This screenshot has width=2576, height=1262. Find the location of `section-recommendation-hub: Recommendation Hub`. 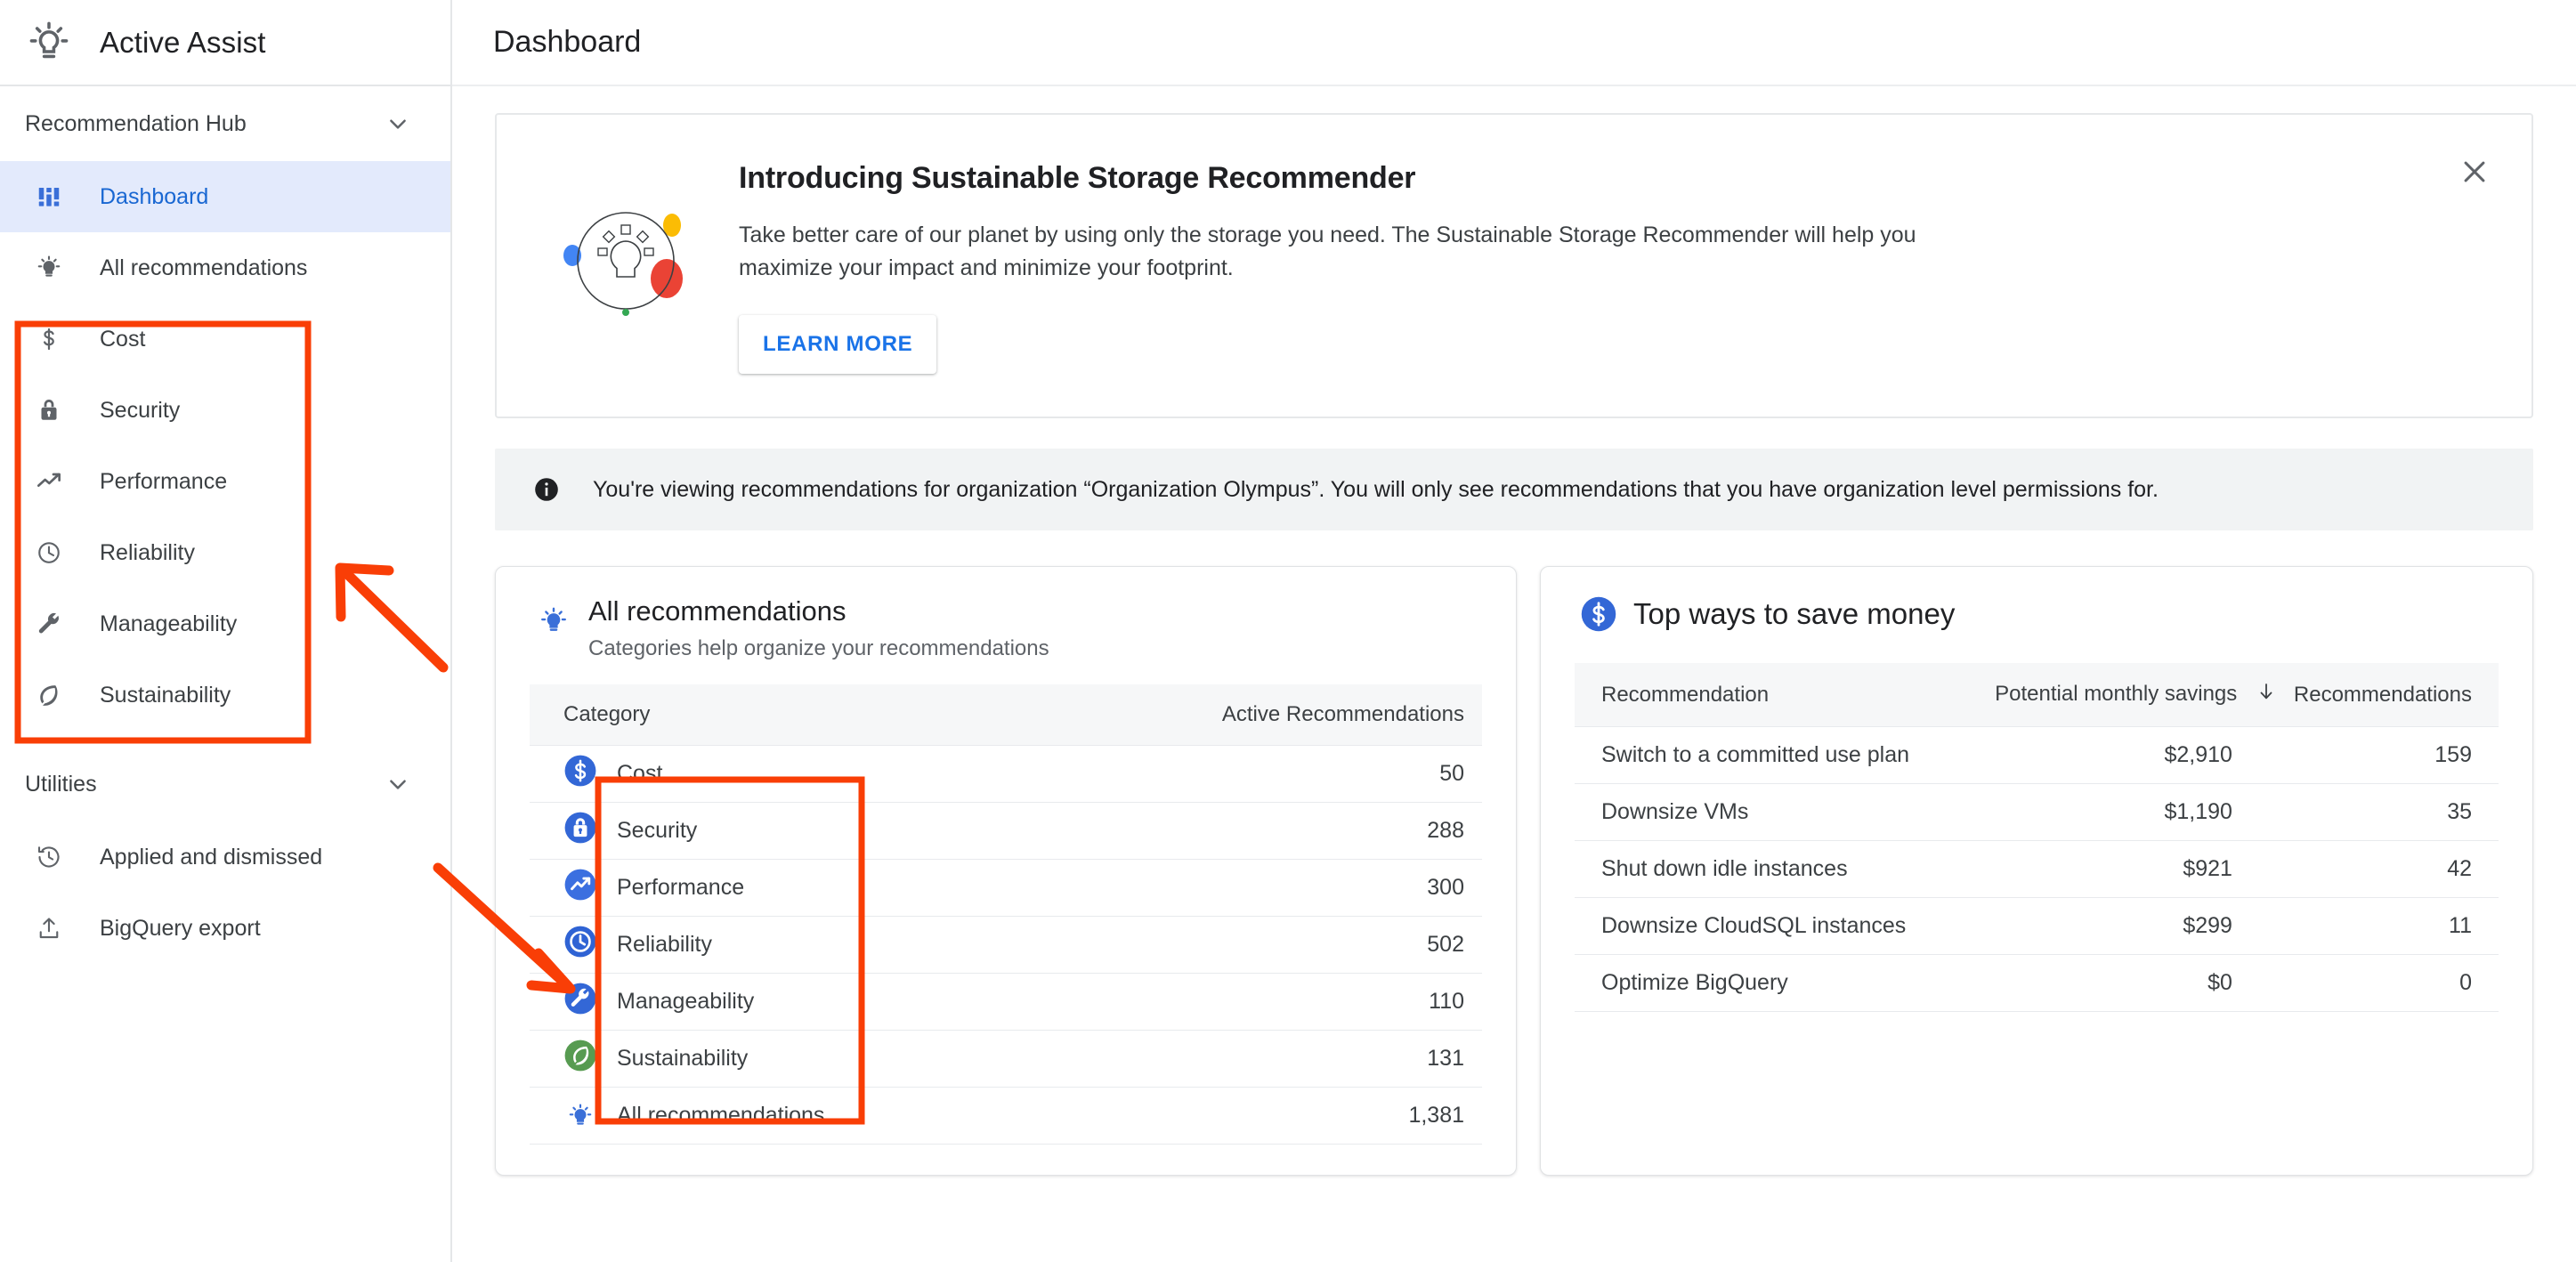

section-recommendation-hub: Recommendation Hub is located at coordinates (225, 123).